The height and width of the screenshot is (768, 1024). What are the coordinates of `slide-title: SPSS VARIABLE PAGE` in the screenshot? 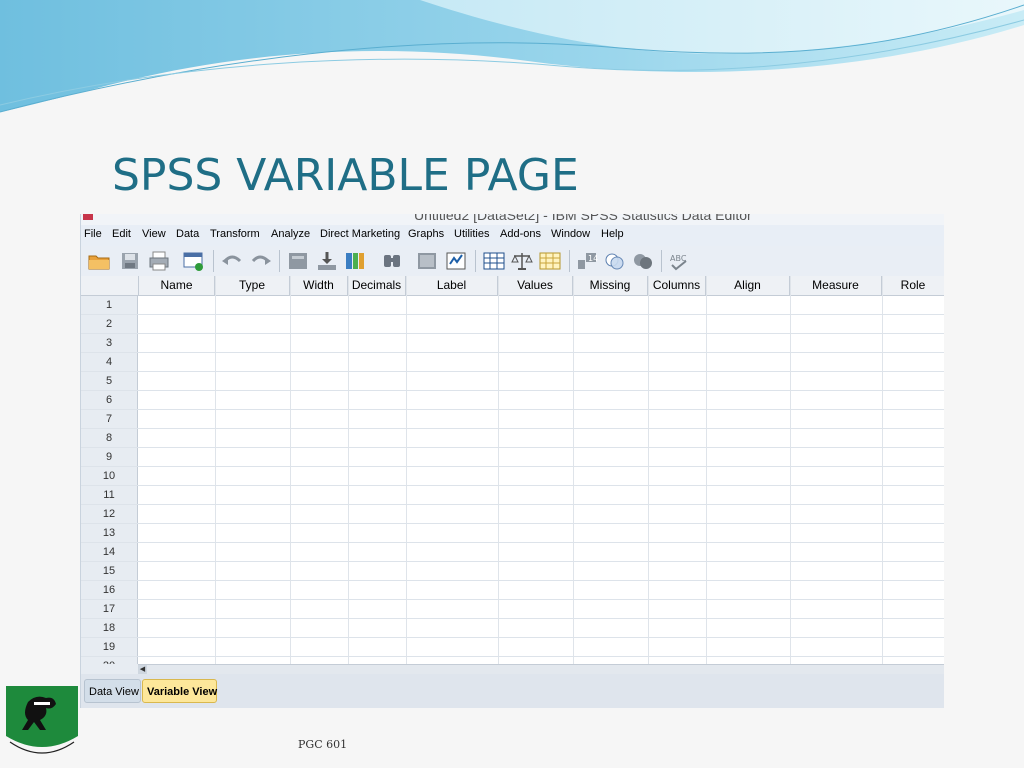 It's located at (345, 175).